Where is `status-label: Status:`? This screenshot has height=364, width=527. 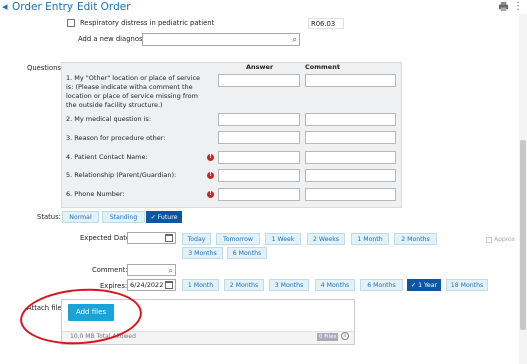
status-label: Status: is located at coordinates (49, 217).